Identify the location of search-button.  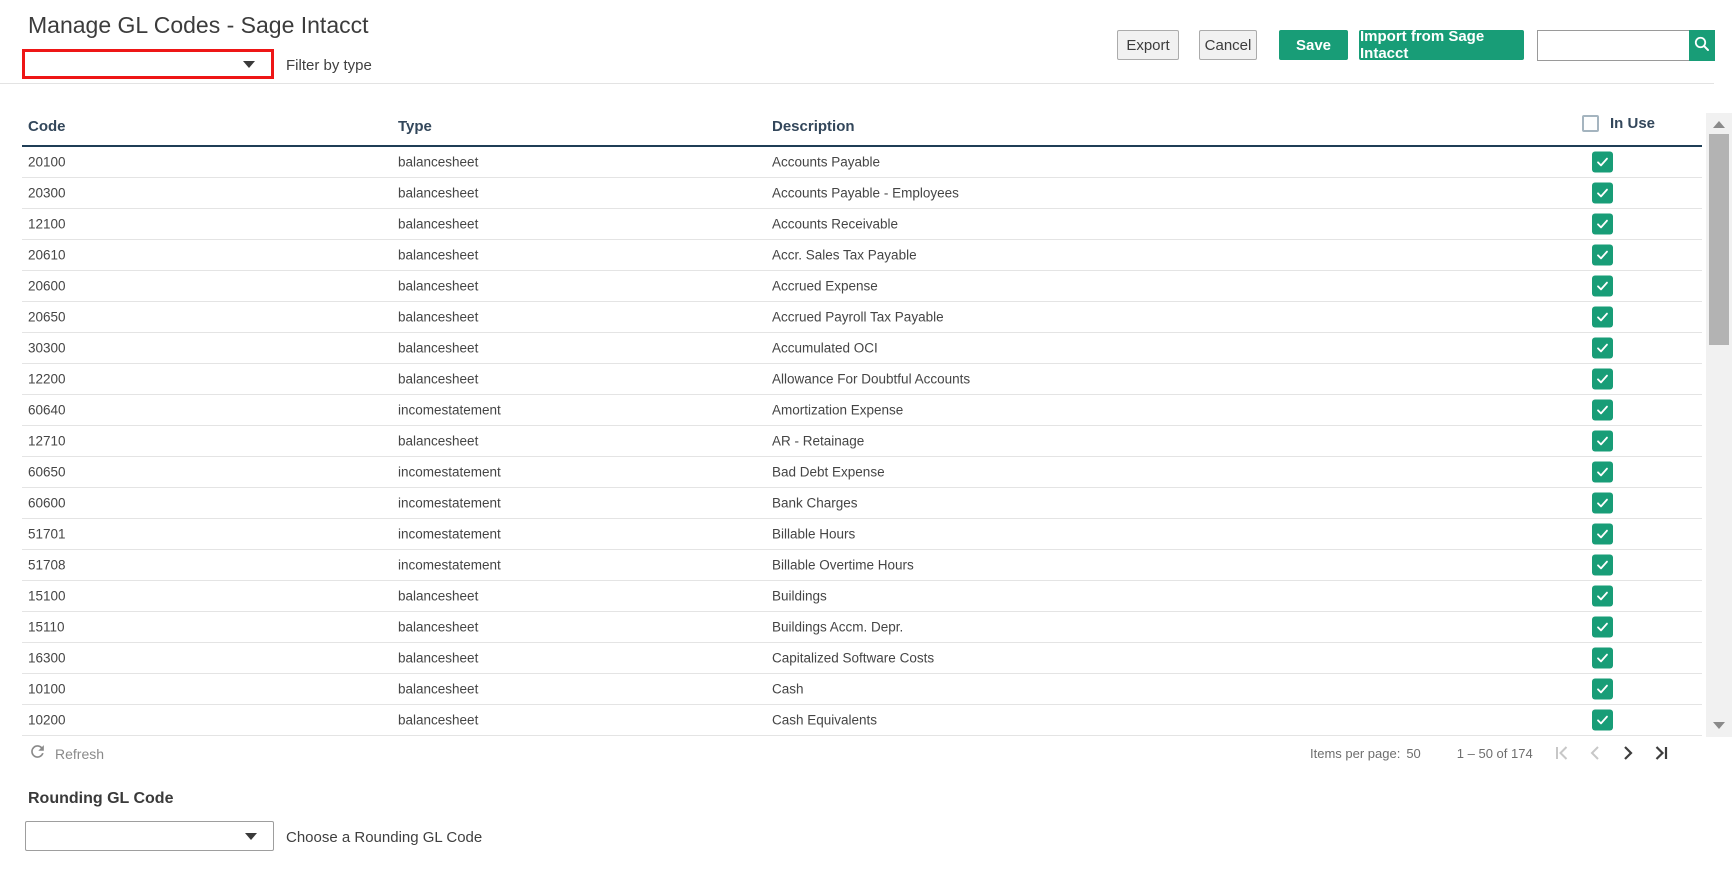
(1702, 45).